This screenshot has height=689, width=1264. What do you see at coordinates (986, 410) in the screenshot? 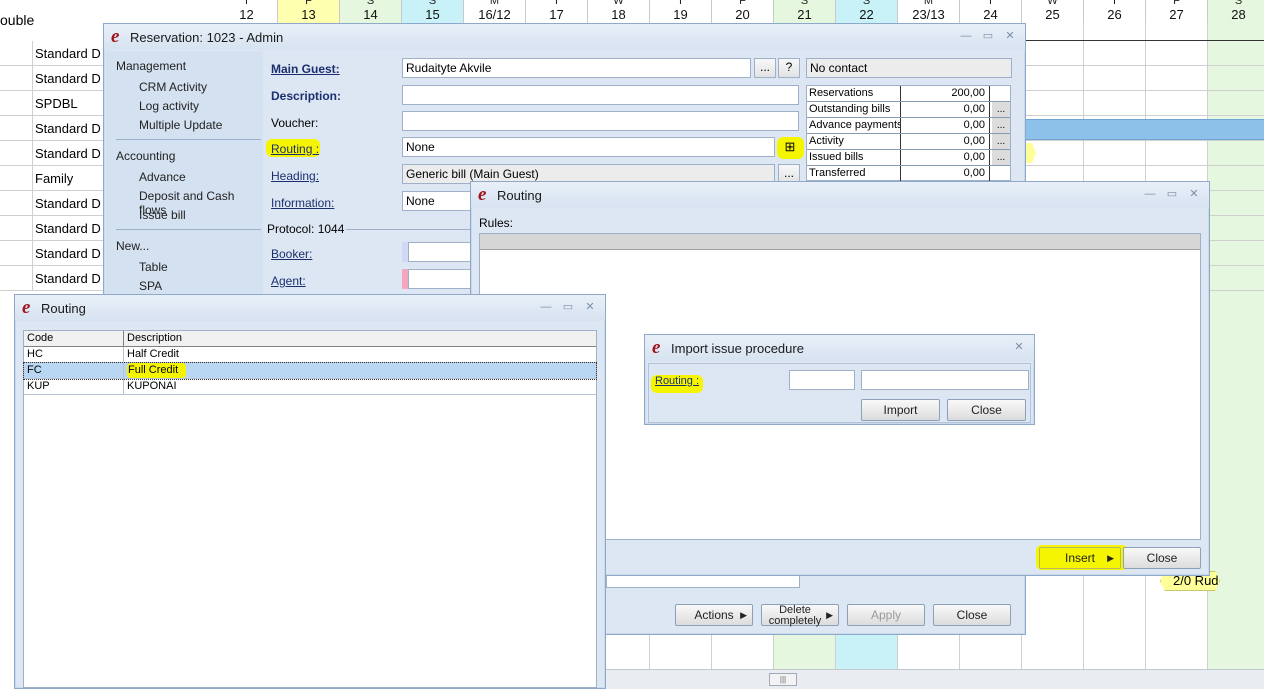
I see `import-close-button: Close` at bounding box center [986, 410].